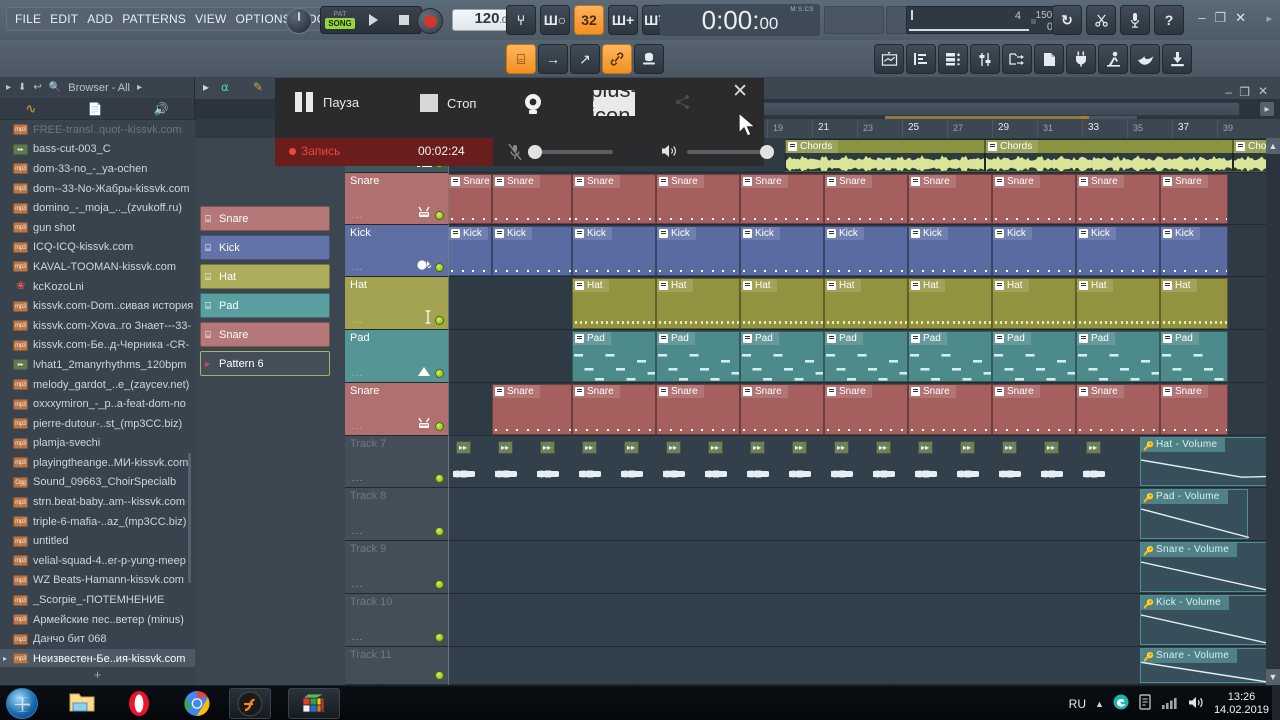 The image size is (1280, 720). Describe the element at coordinates (97, 228) in the screenshot. I see `browser-list-item: mp3 gun shot` at that location.